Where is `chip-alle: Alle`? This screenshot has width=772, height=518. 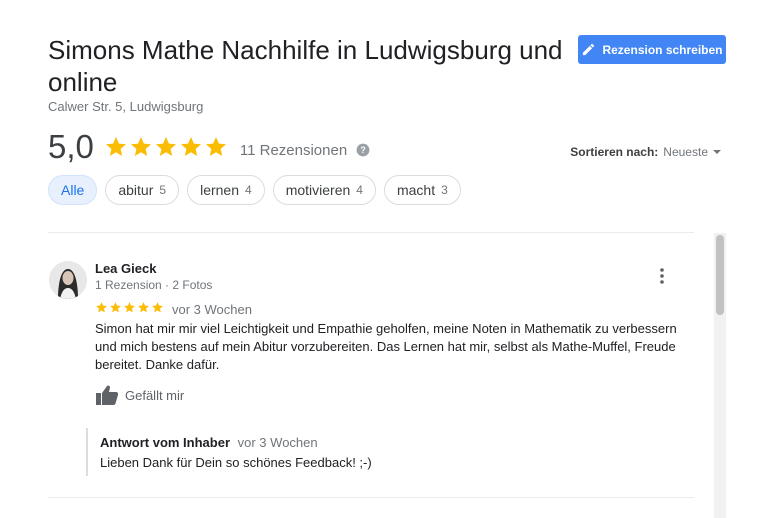
chip-alle: Alle is located at coordinates (73, 190).